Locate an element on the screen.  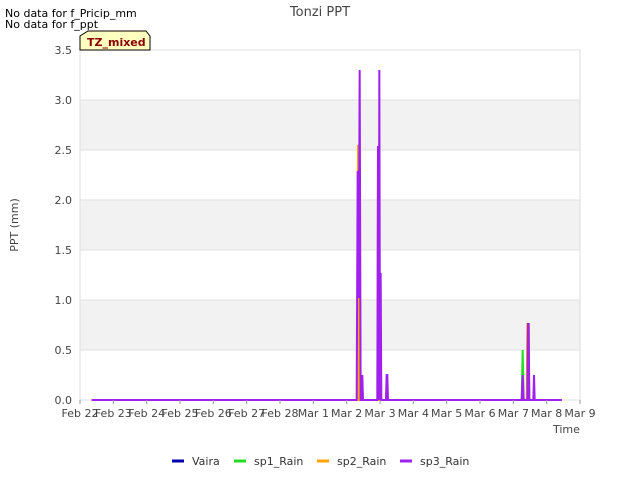
legend-label: Vaira is located at coordinates (206, 461).